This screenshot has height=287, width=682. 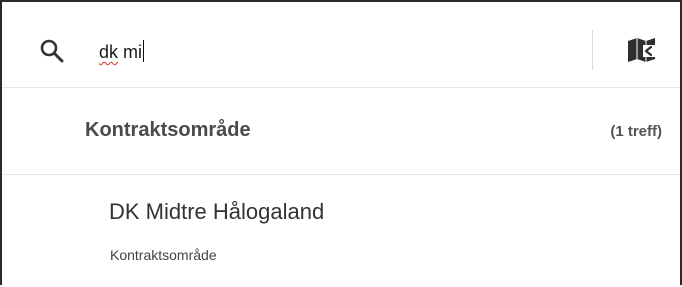 What do you see at coordinates (109, 52) in the screenshot?
I see `search-query-misspelled-word: dk` at bounding box center [109, 52].